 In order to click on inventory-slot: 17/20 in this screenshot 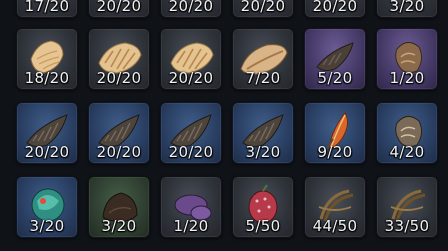, I will do `click(47, 9)`.